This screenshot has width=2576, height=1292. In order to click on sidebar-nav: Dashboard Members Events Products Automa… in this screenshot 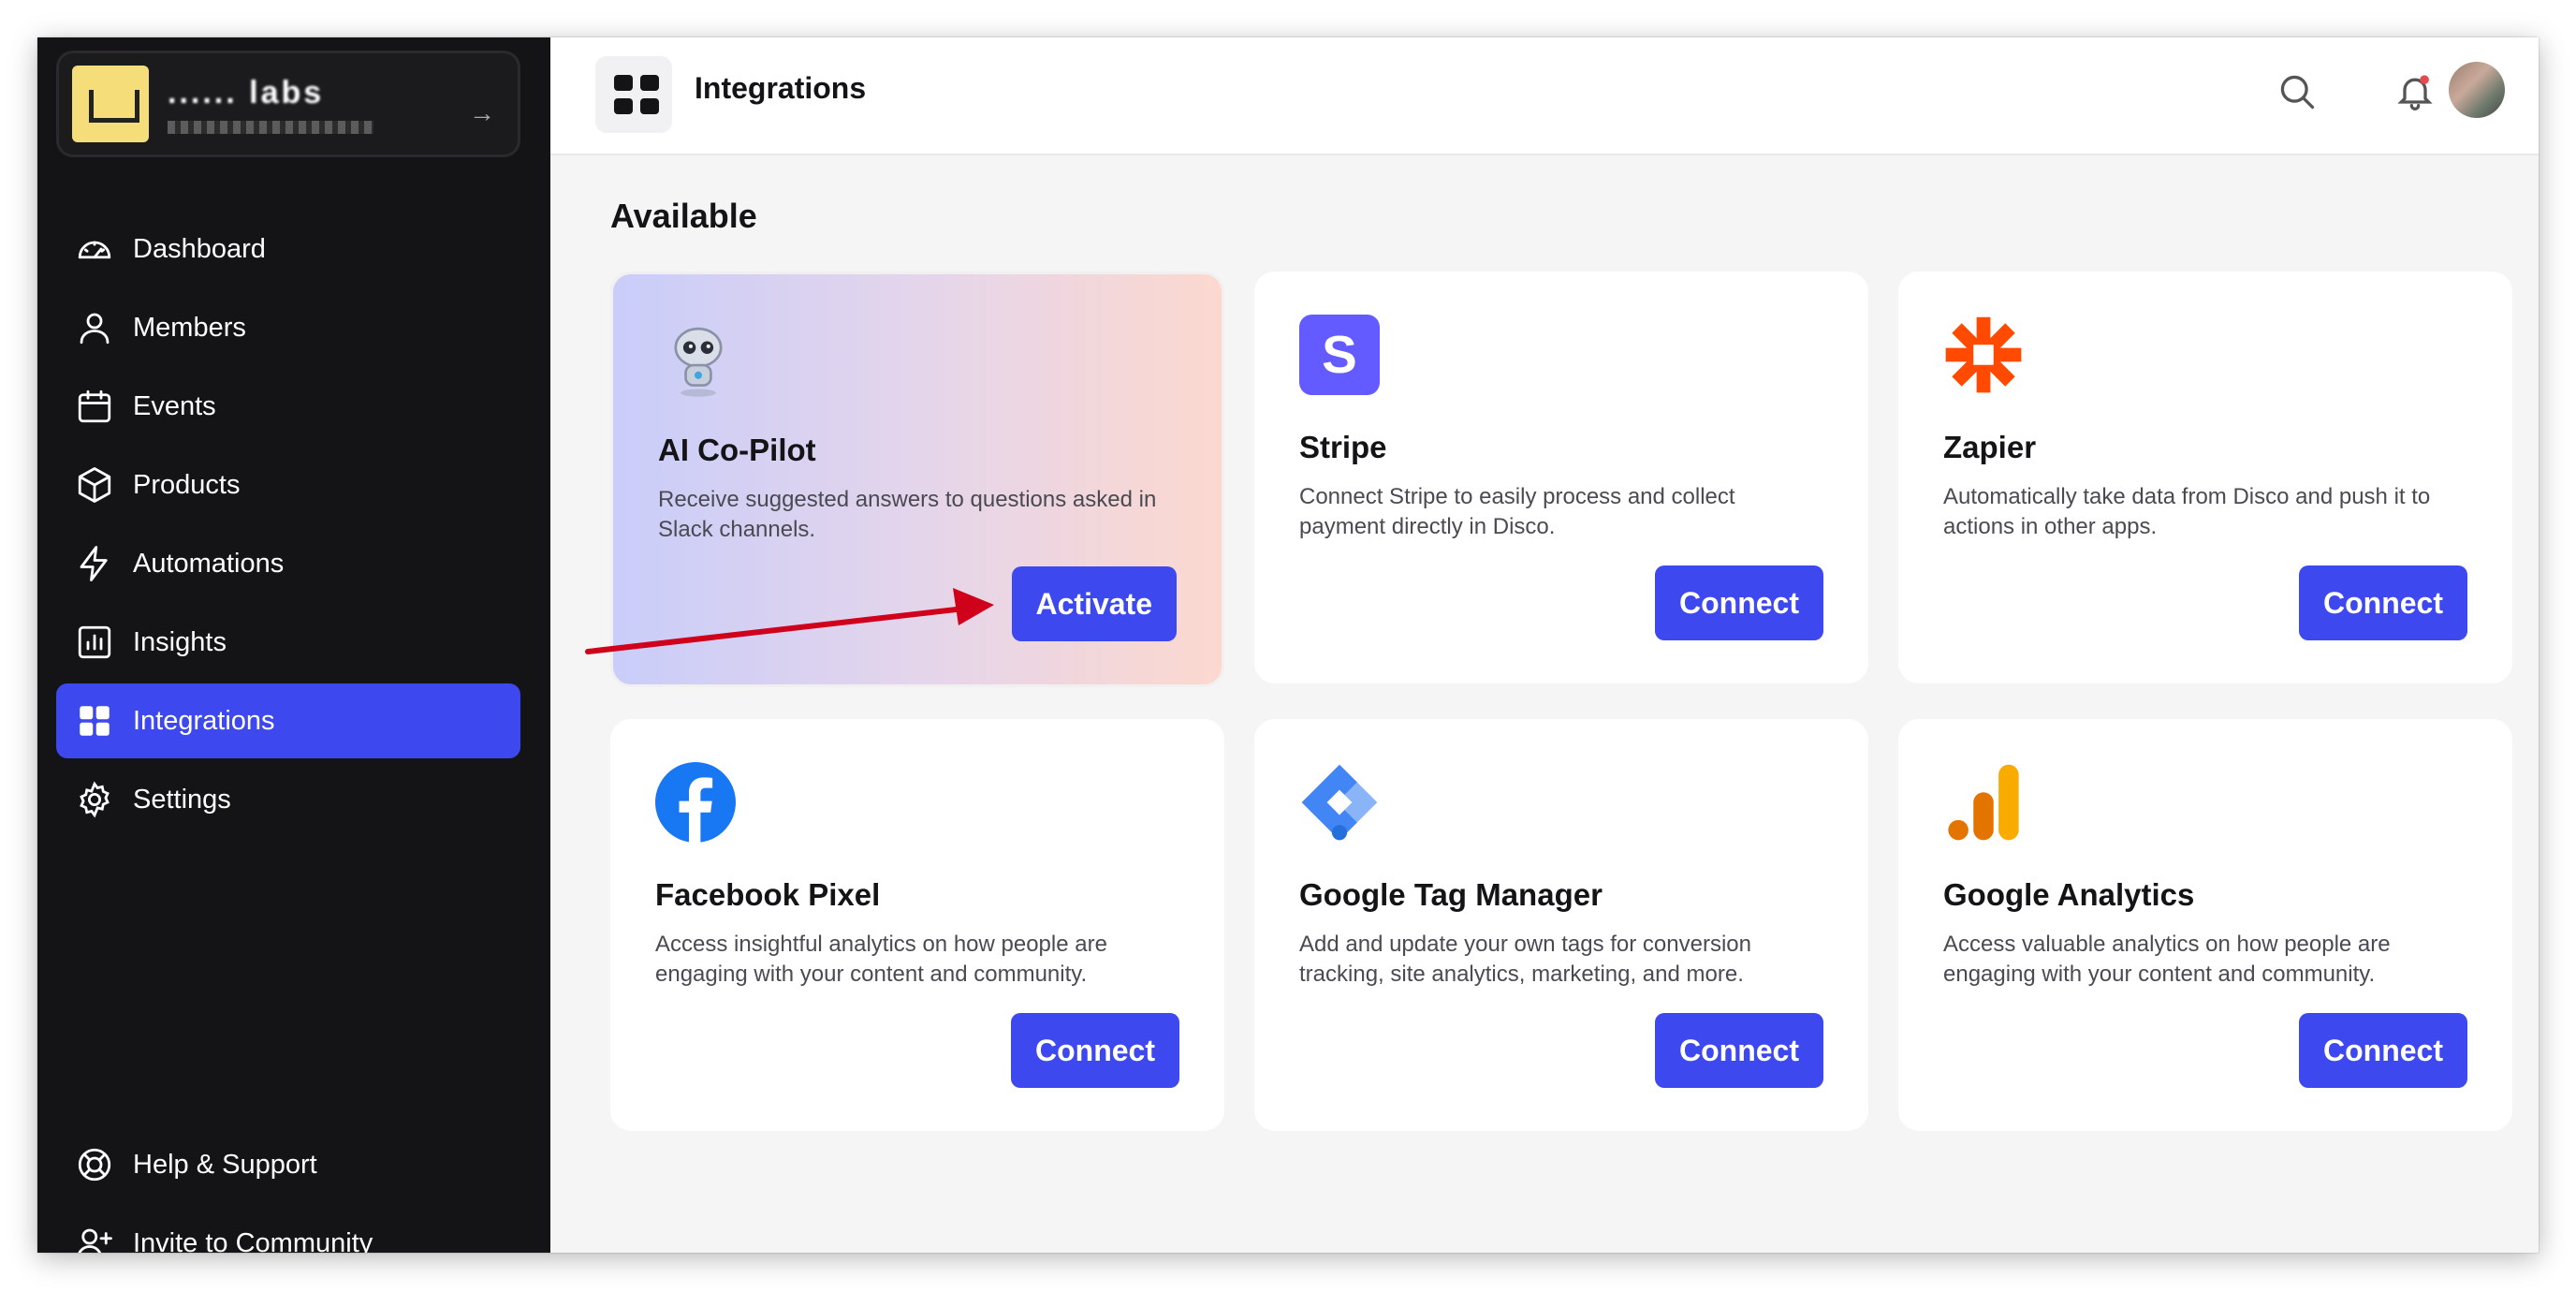, I will do `click(288, 526)`.